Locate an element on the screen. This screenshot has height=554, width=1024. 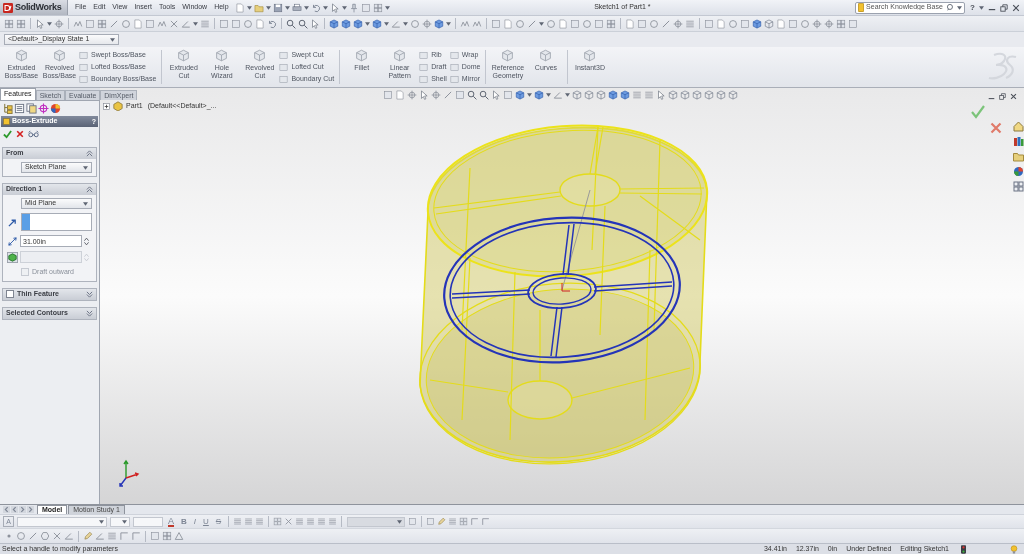
glasses-icon is located at coordinates (33, 134).